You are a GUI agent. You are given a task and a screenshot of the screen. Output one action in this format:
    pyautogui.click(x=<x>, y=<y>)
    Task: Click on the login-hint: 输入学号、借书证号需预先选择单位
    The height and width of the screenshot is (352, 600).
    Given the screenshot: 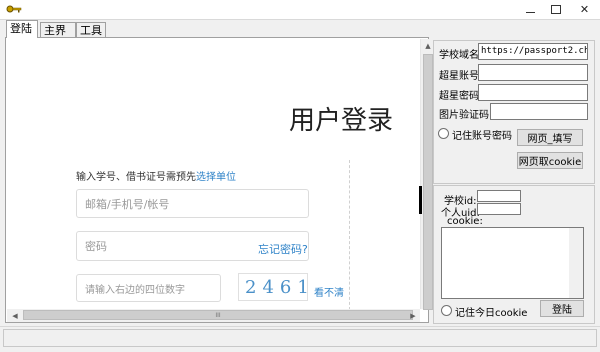 What is the action you would take?
    pyautogui.click(x=156, y=175)
    